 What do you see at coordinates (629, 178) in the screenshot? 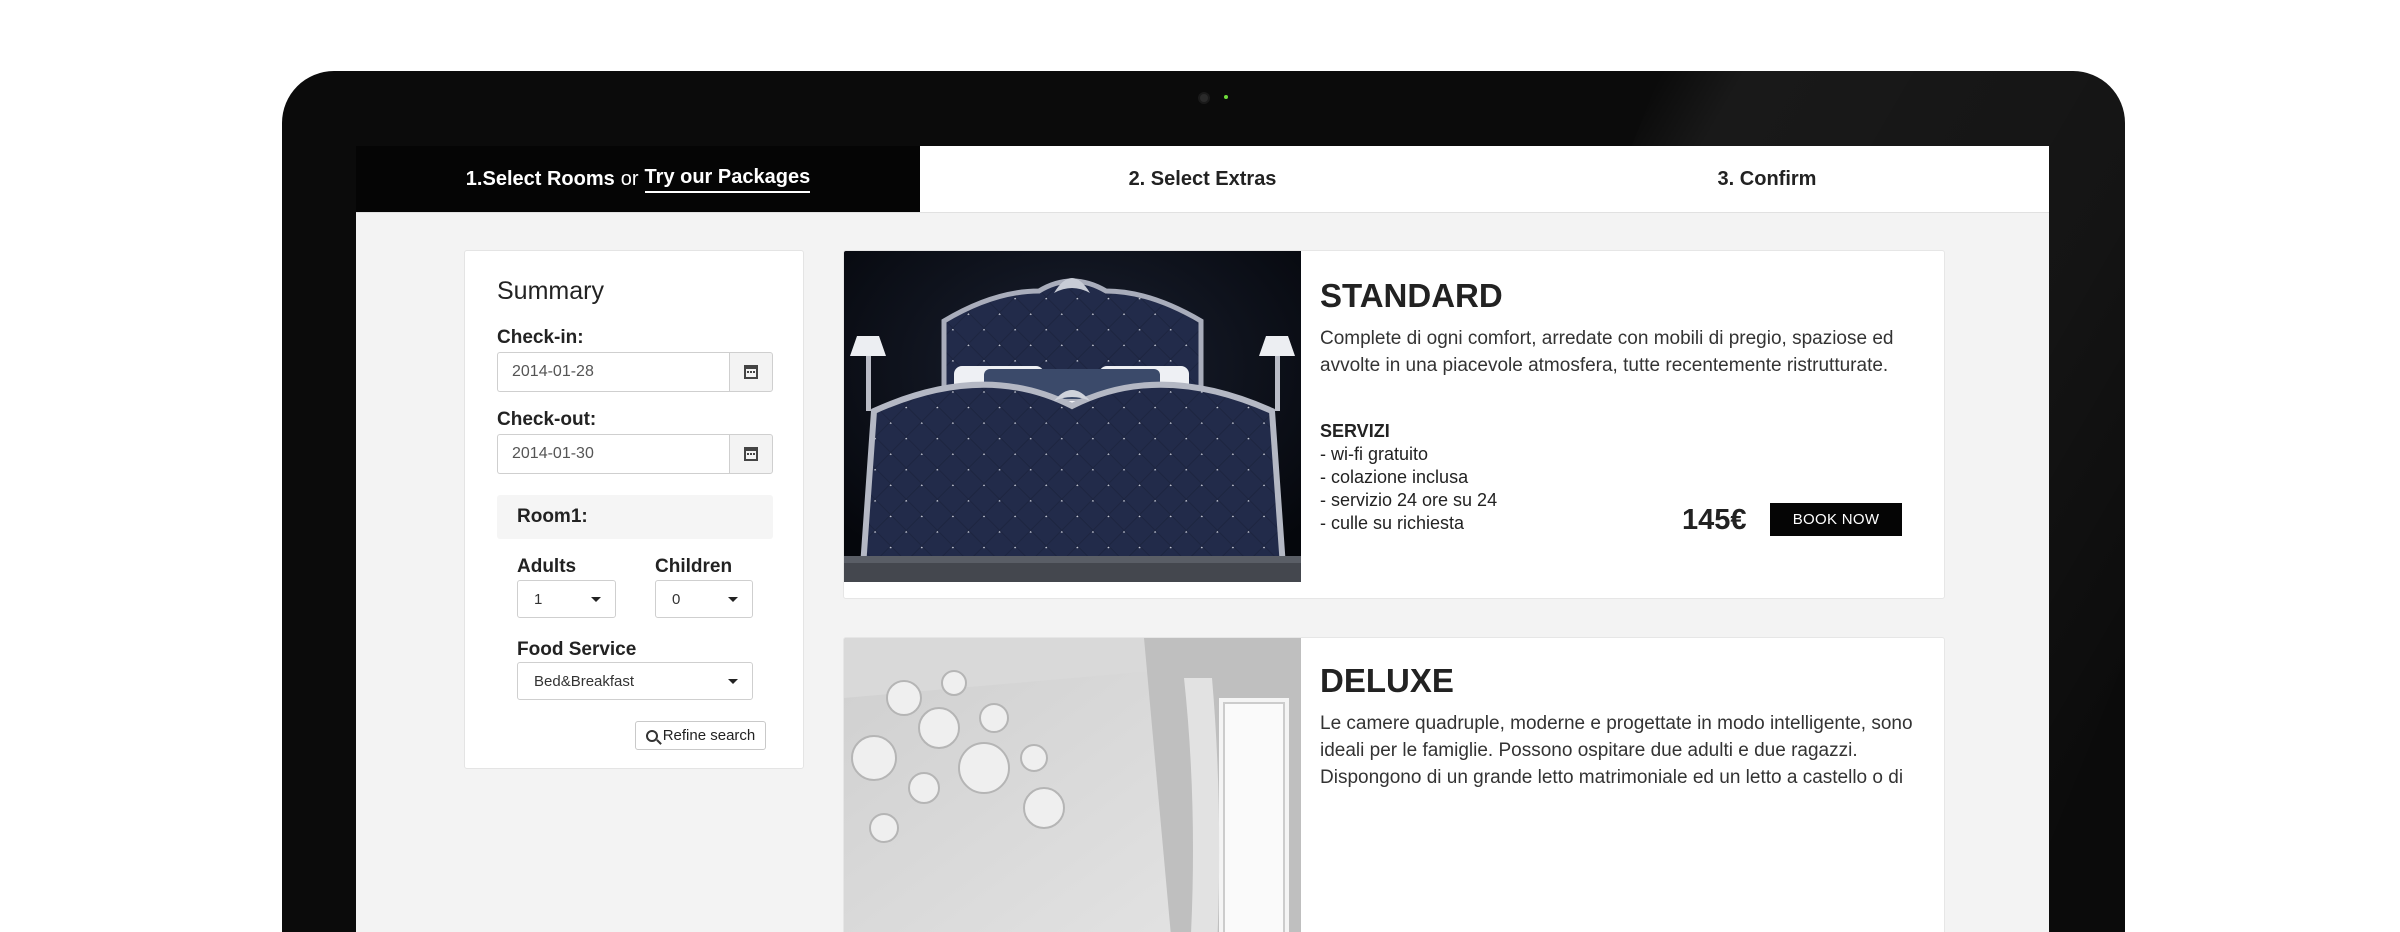
I see `step1-or: or` at bounding box center [629, 178].